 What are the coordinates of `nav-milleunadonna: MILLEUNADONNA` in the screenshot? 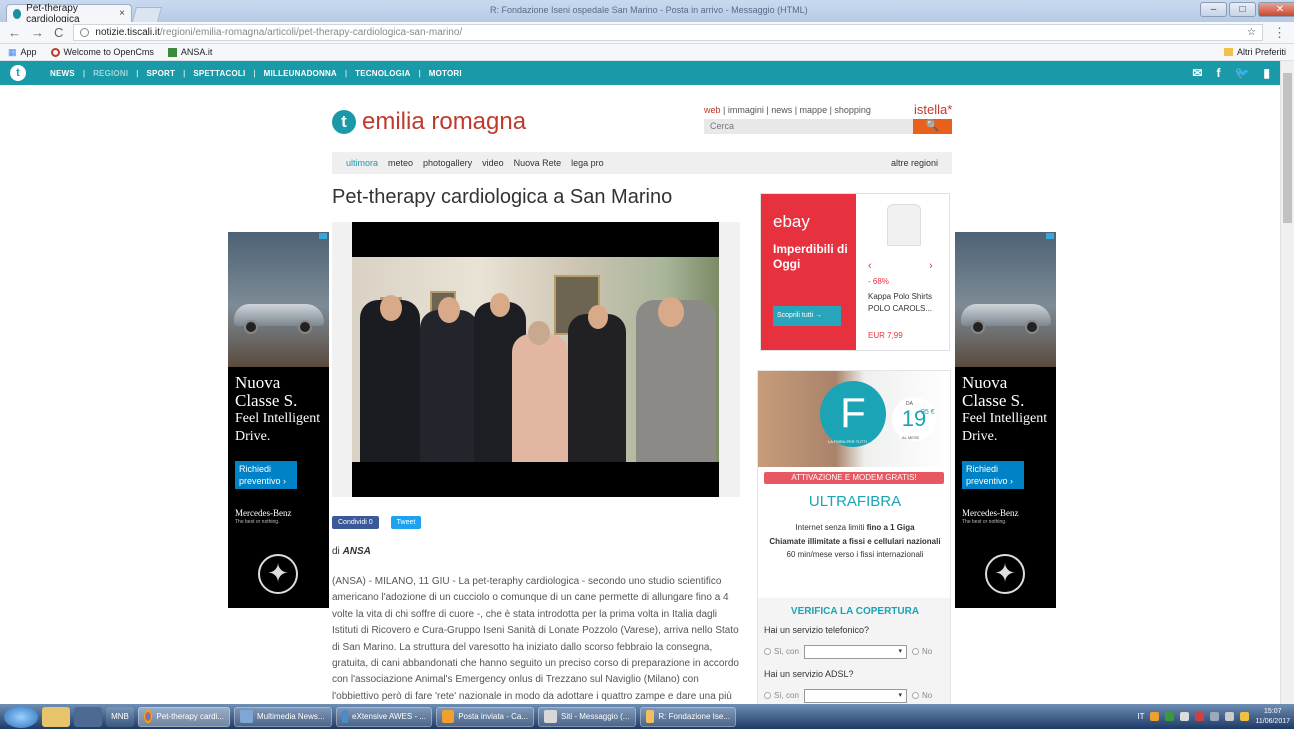 It's located at (300, 73).